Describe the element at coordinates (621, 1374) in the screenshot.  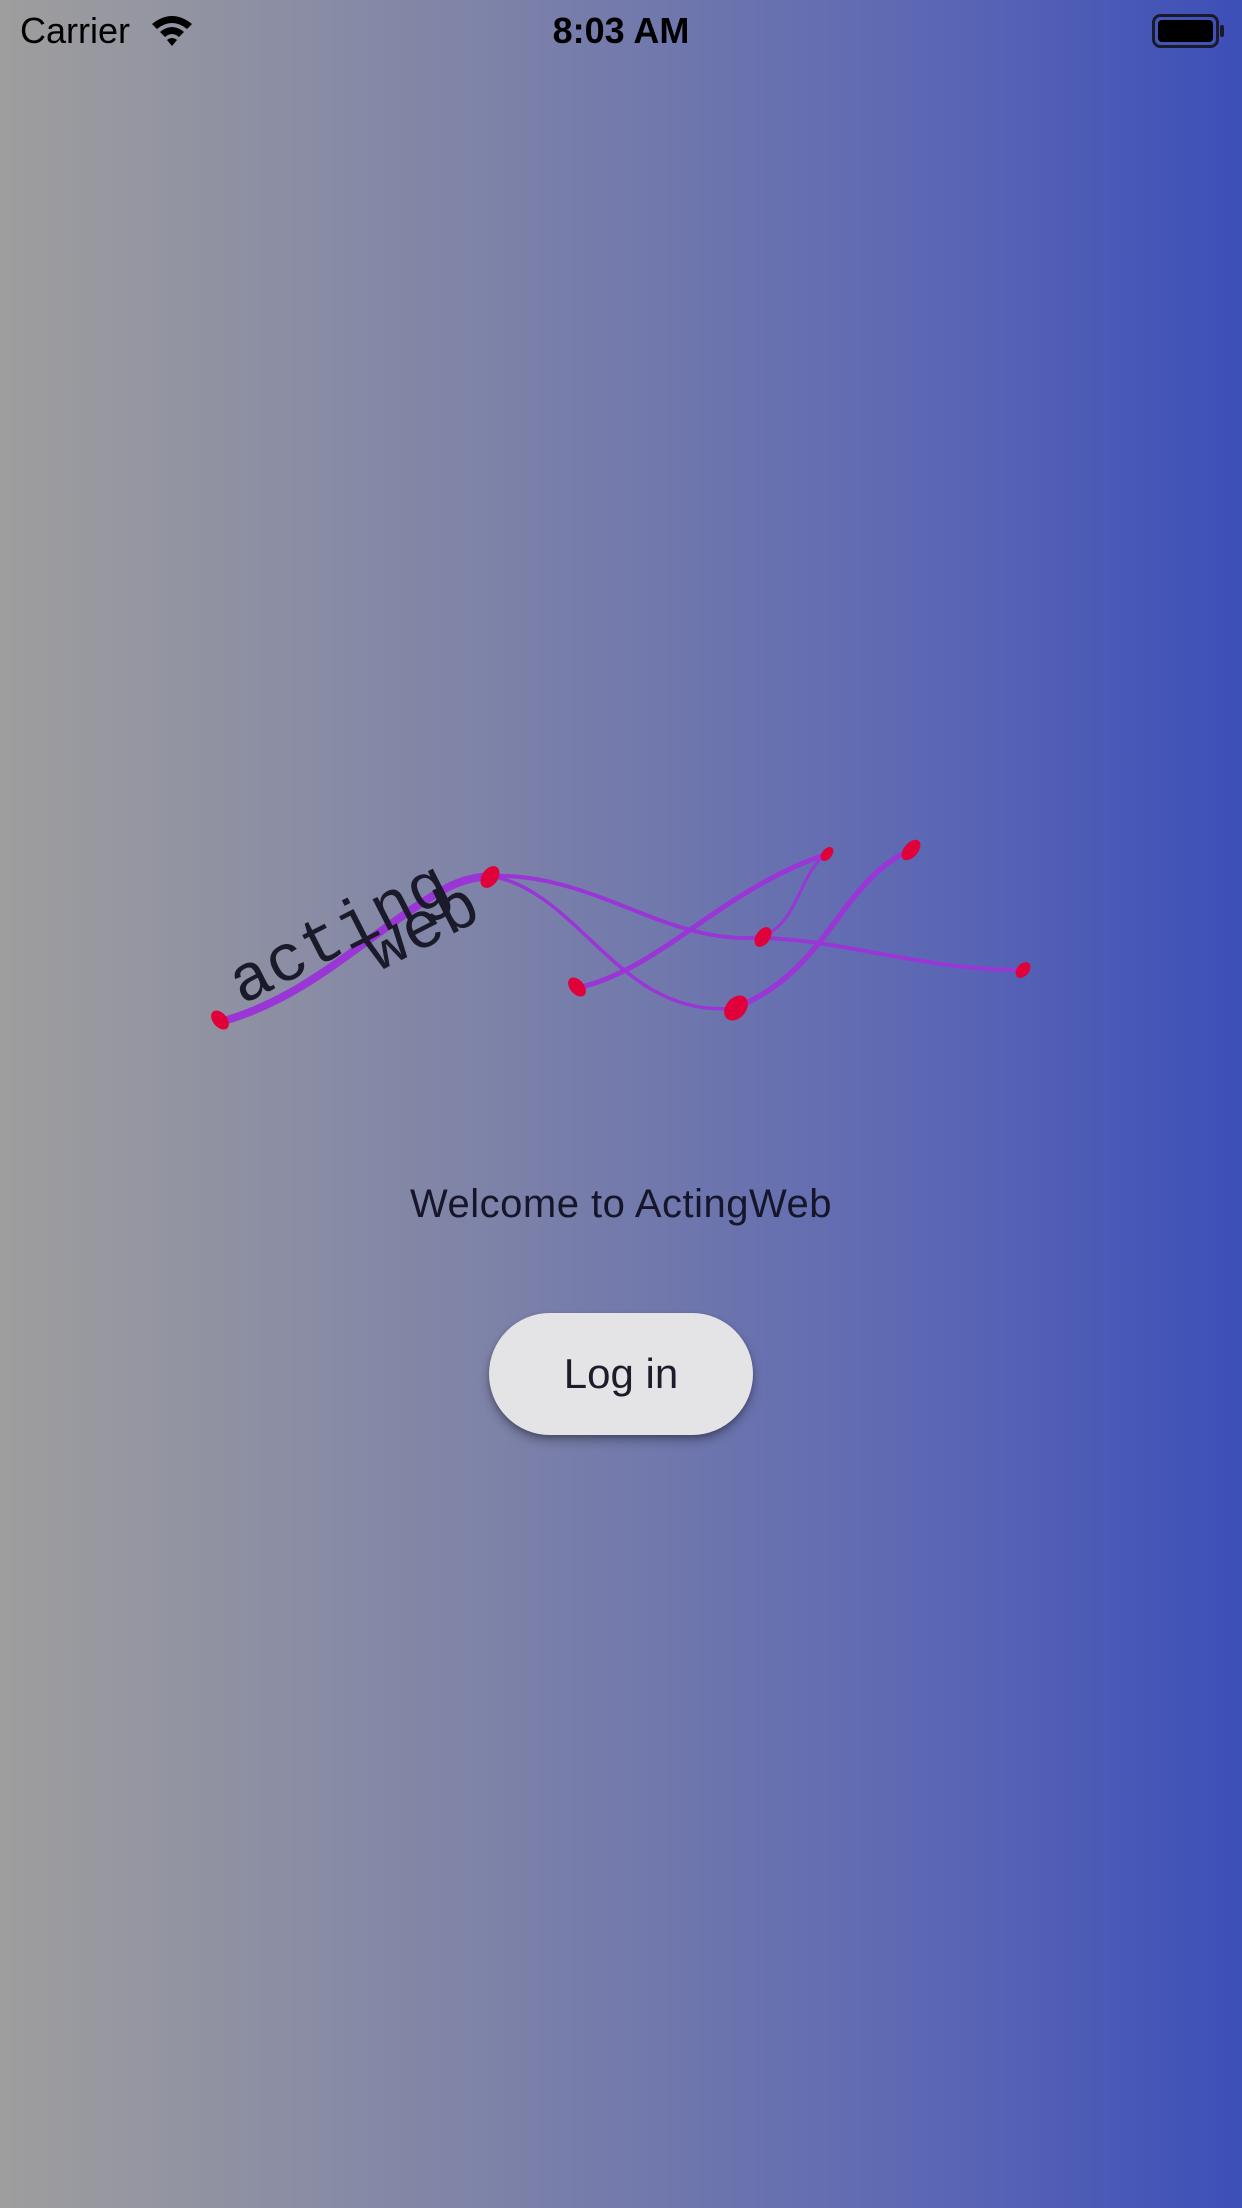
I see `login-button: Log in` at that location.